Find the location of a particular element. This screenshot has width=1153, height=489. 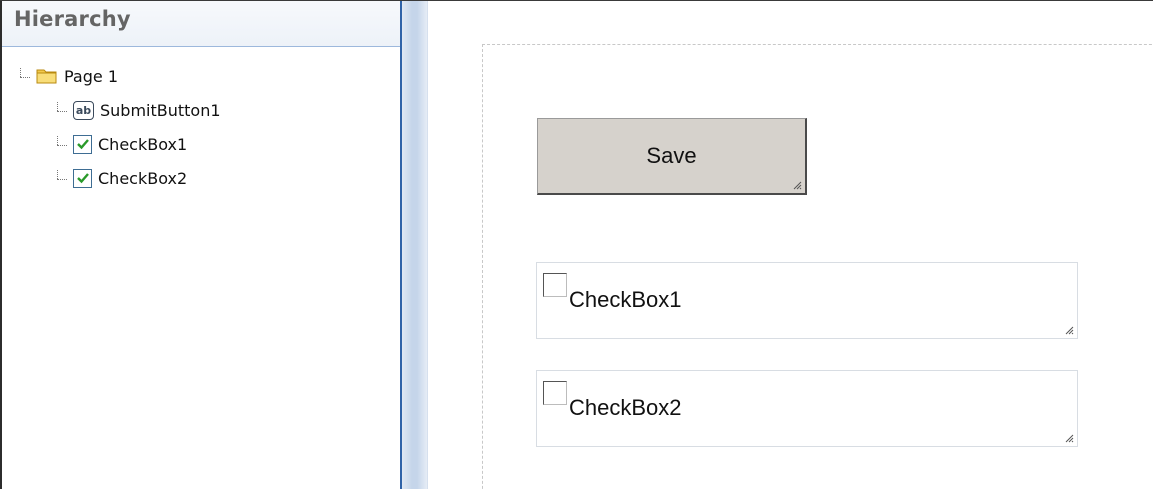

tree-item-label: CheckBox2 is located at coordinates (143, 178).